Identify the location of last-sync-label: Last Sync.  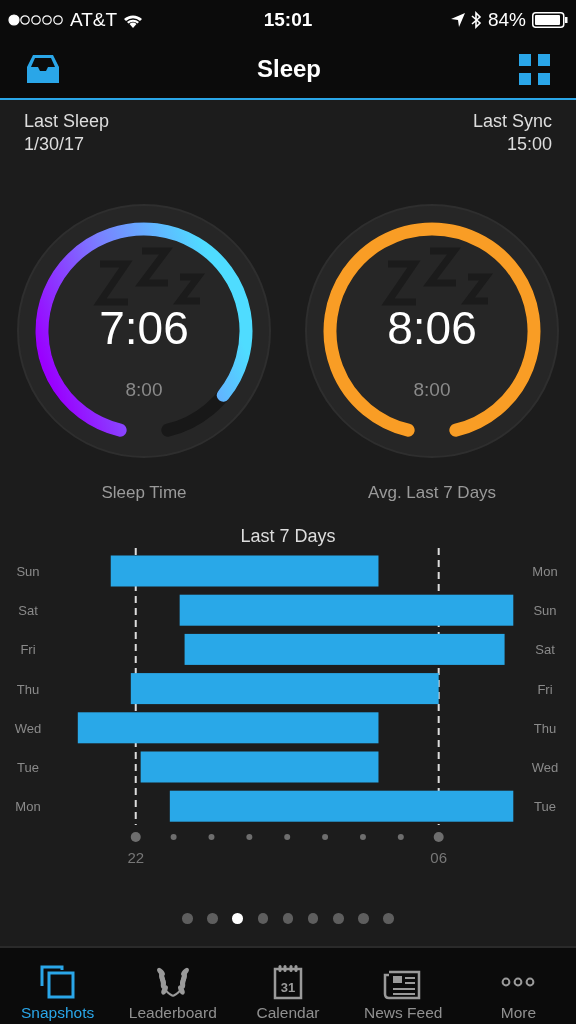
(512, 121).